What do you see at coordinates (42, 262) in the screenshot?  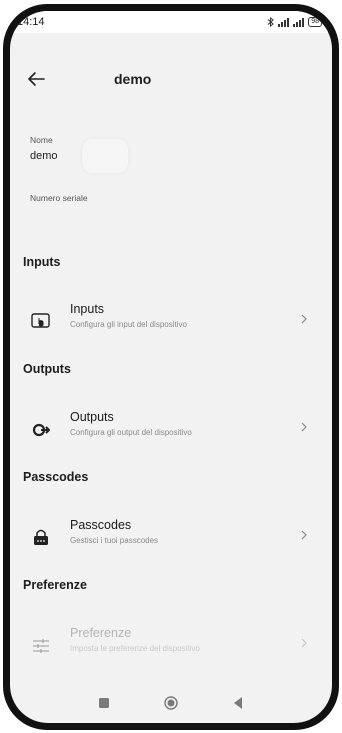 I see `section-title-inputs: Inputs` at bounding box center [42, 262].